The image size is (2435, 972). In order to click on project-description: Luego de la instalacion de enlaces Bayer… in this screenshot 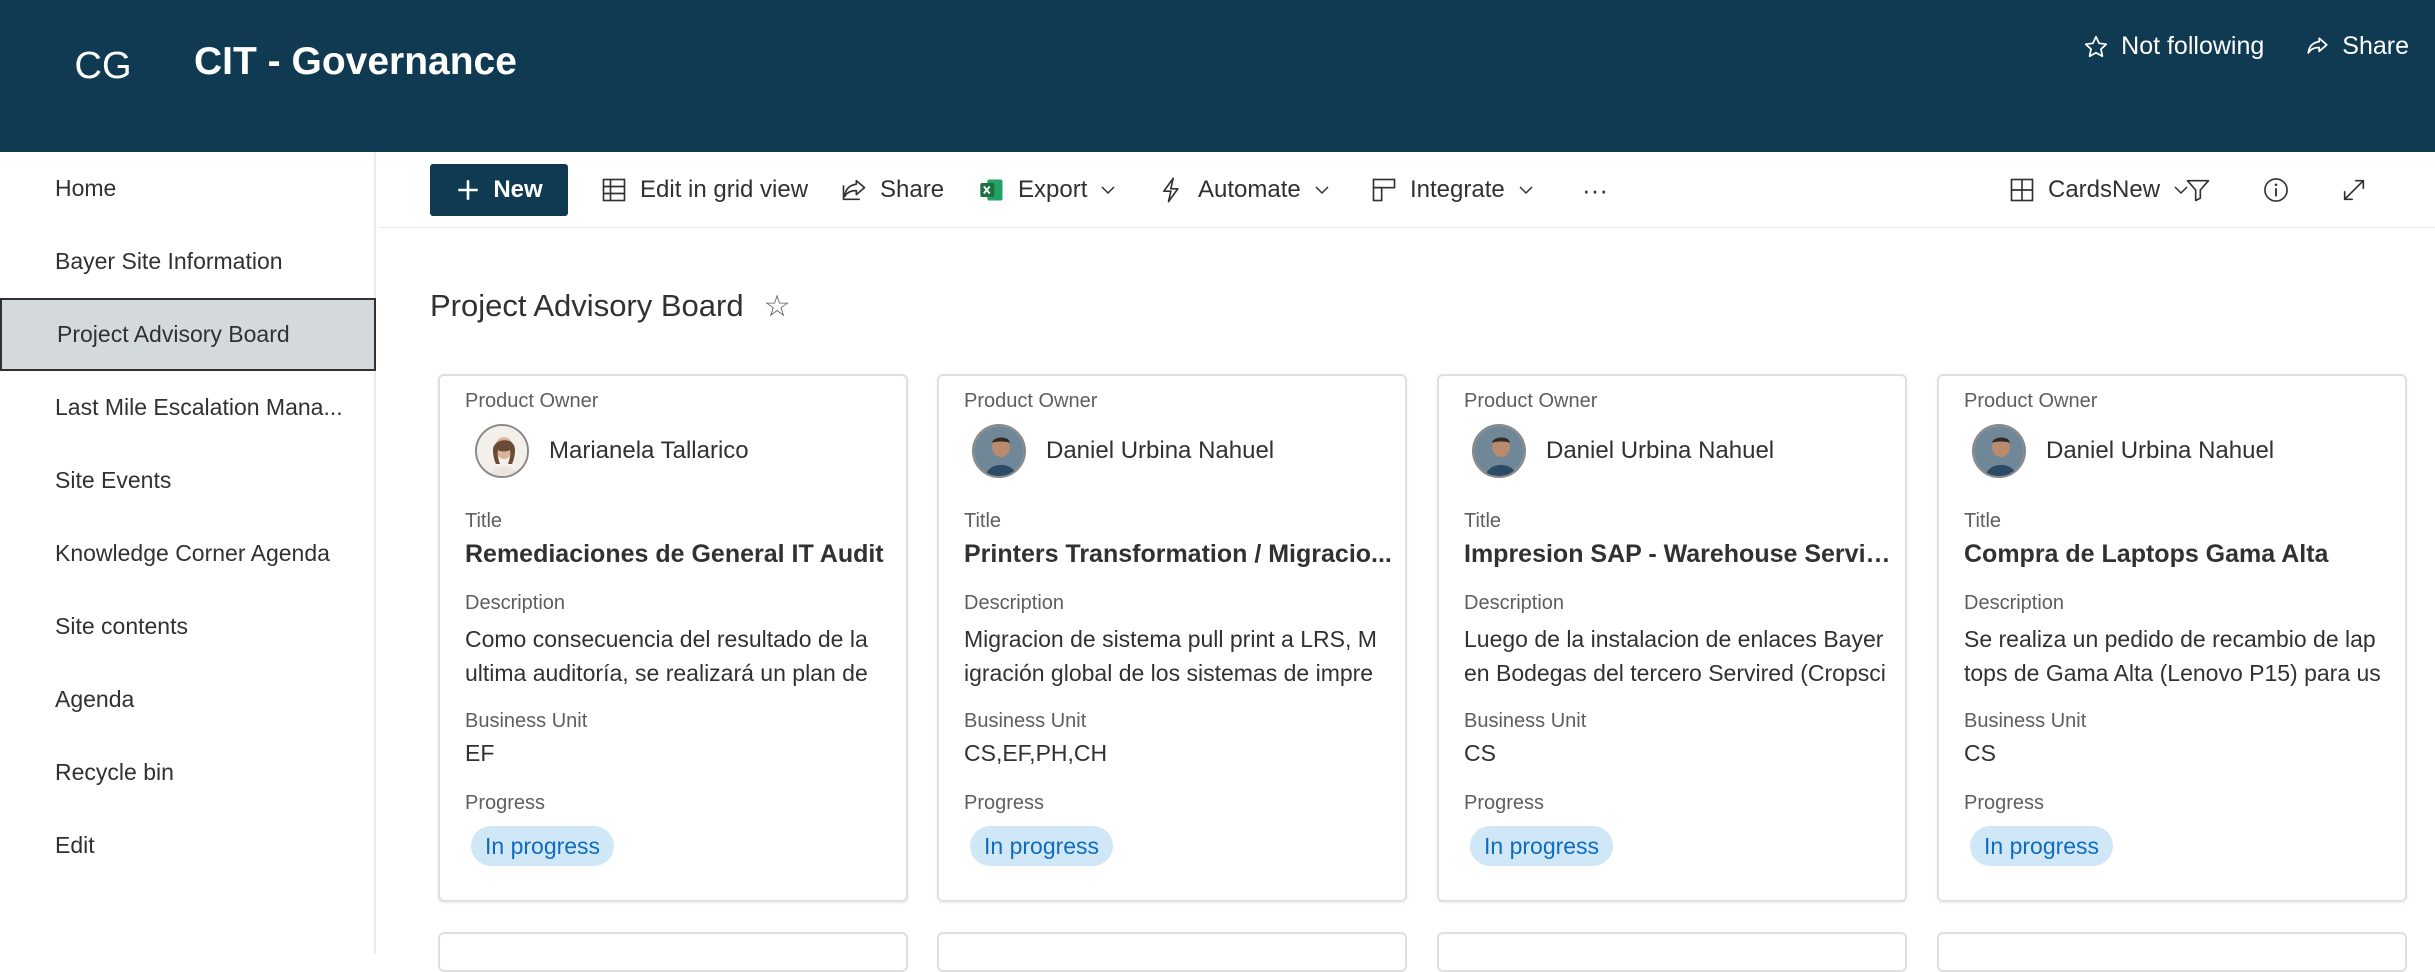, I will do `click(1675, 656)`.